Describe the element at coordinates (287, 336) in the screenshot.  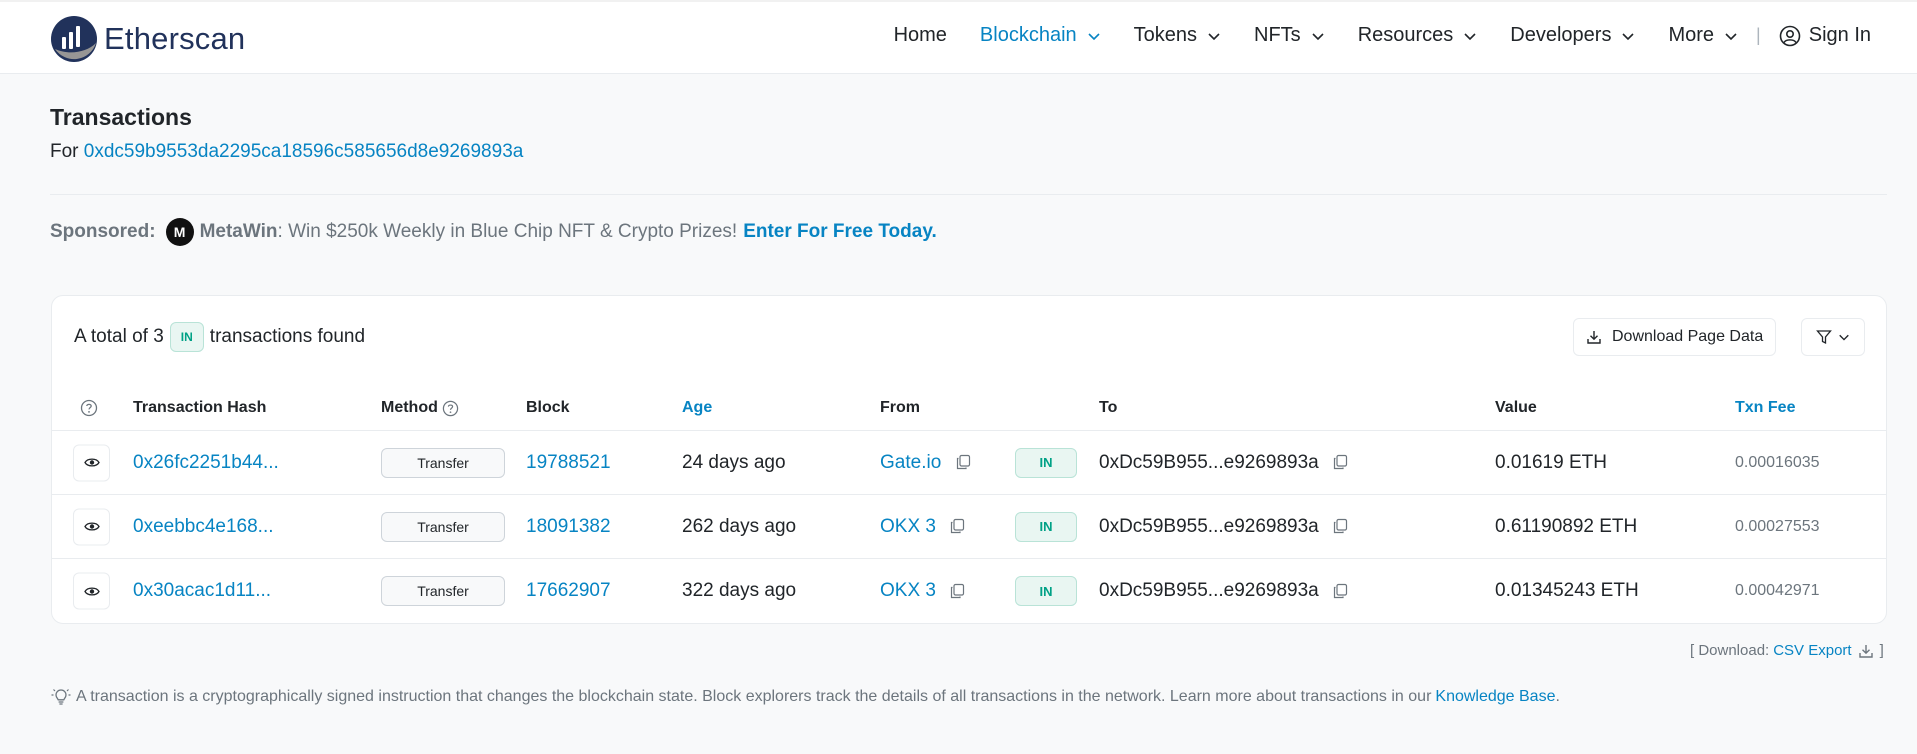
I see `summary-suffix: transactions found` at that location.